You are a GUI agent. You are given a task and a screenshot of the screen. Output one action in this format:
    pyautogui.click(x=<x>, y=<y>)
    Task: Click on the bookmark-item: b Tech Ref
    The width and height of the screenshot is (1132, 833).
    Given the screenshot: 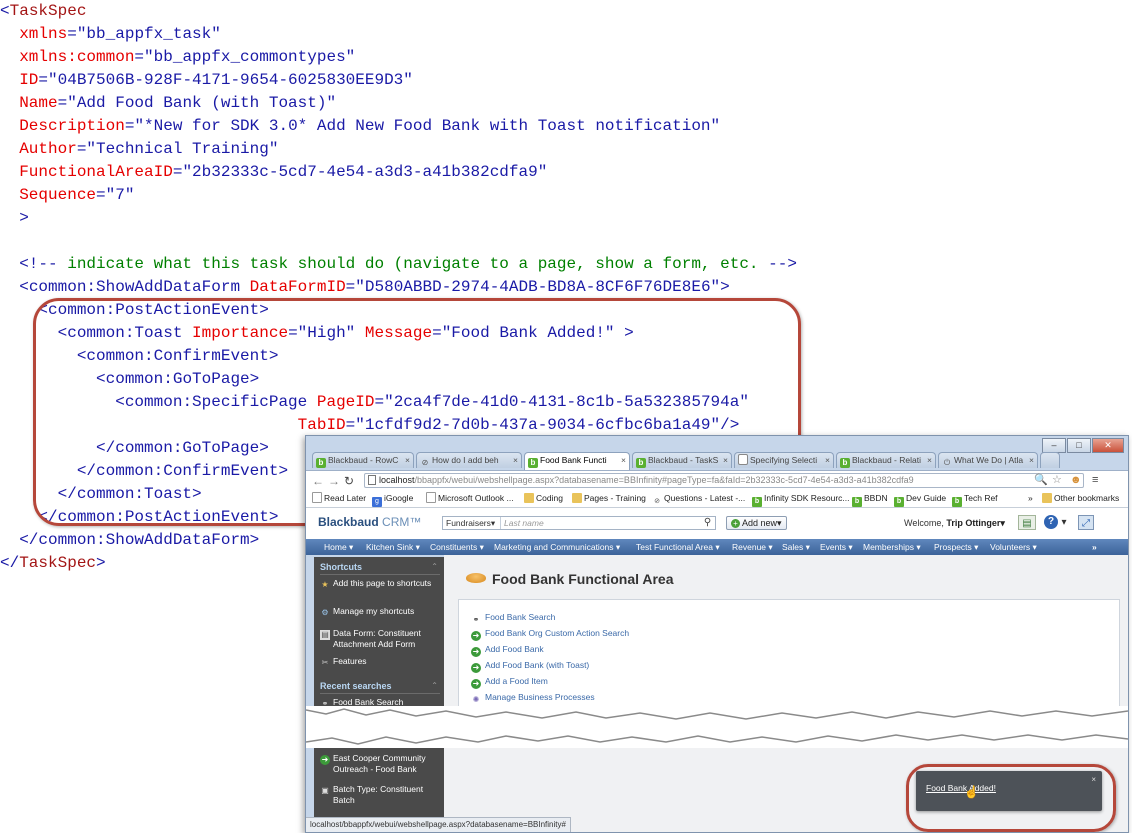 What is the action you would take?
    pyautogui.click(x=975, y=499)
    